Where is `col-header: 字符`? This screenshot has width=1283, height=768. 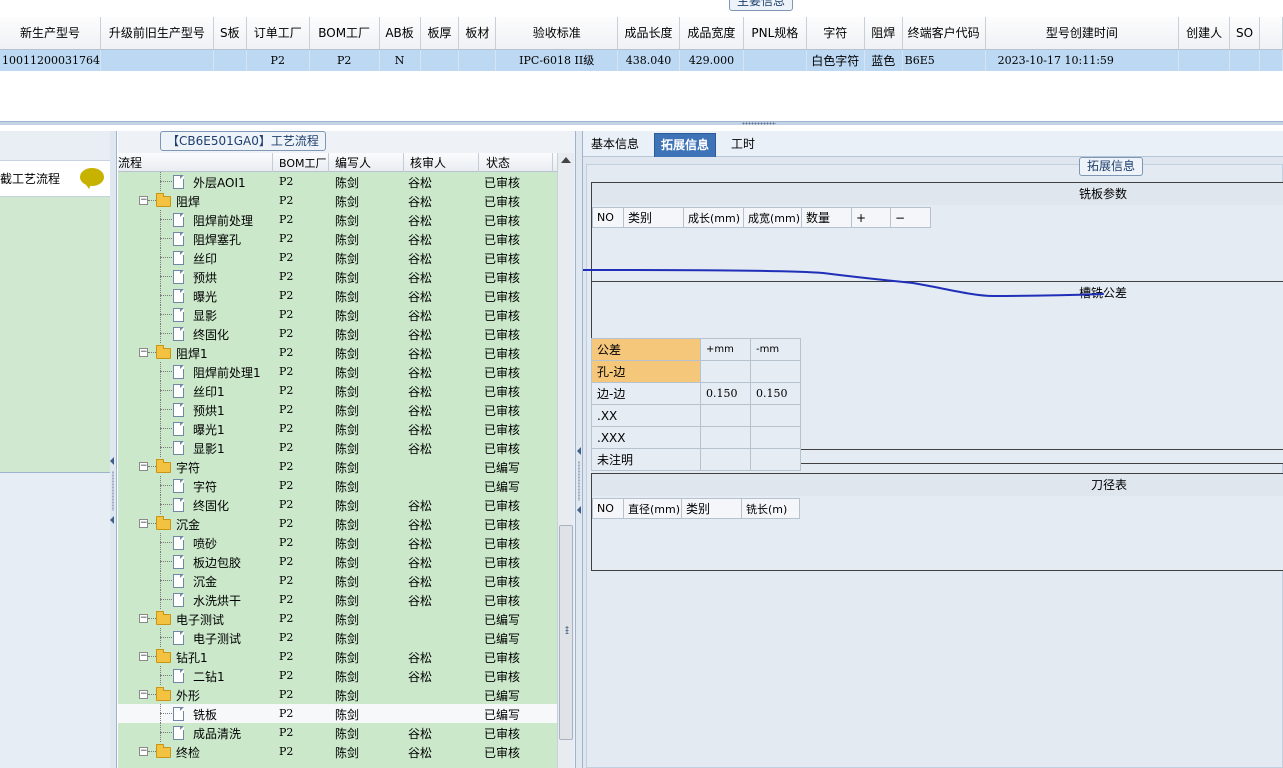
col-header: 字符 is located at coordinates (835, 33).